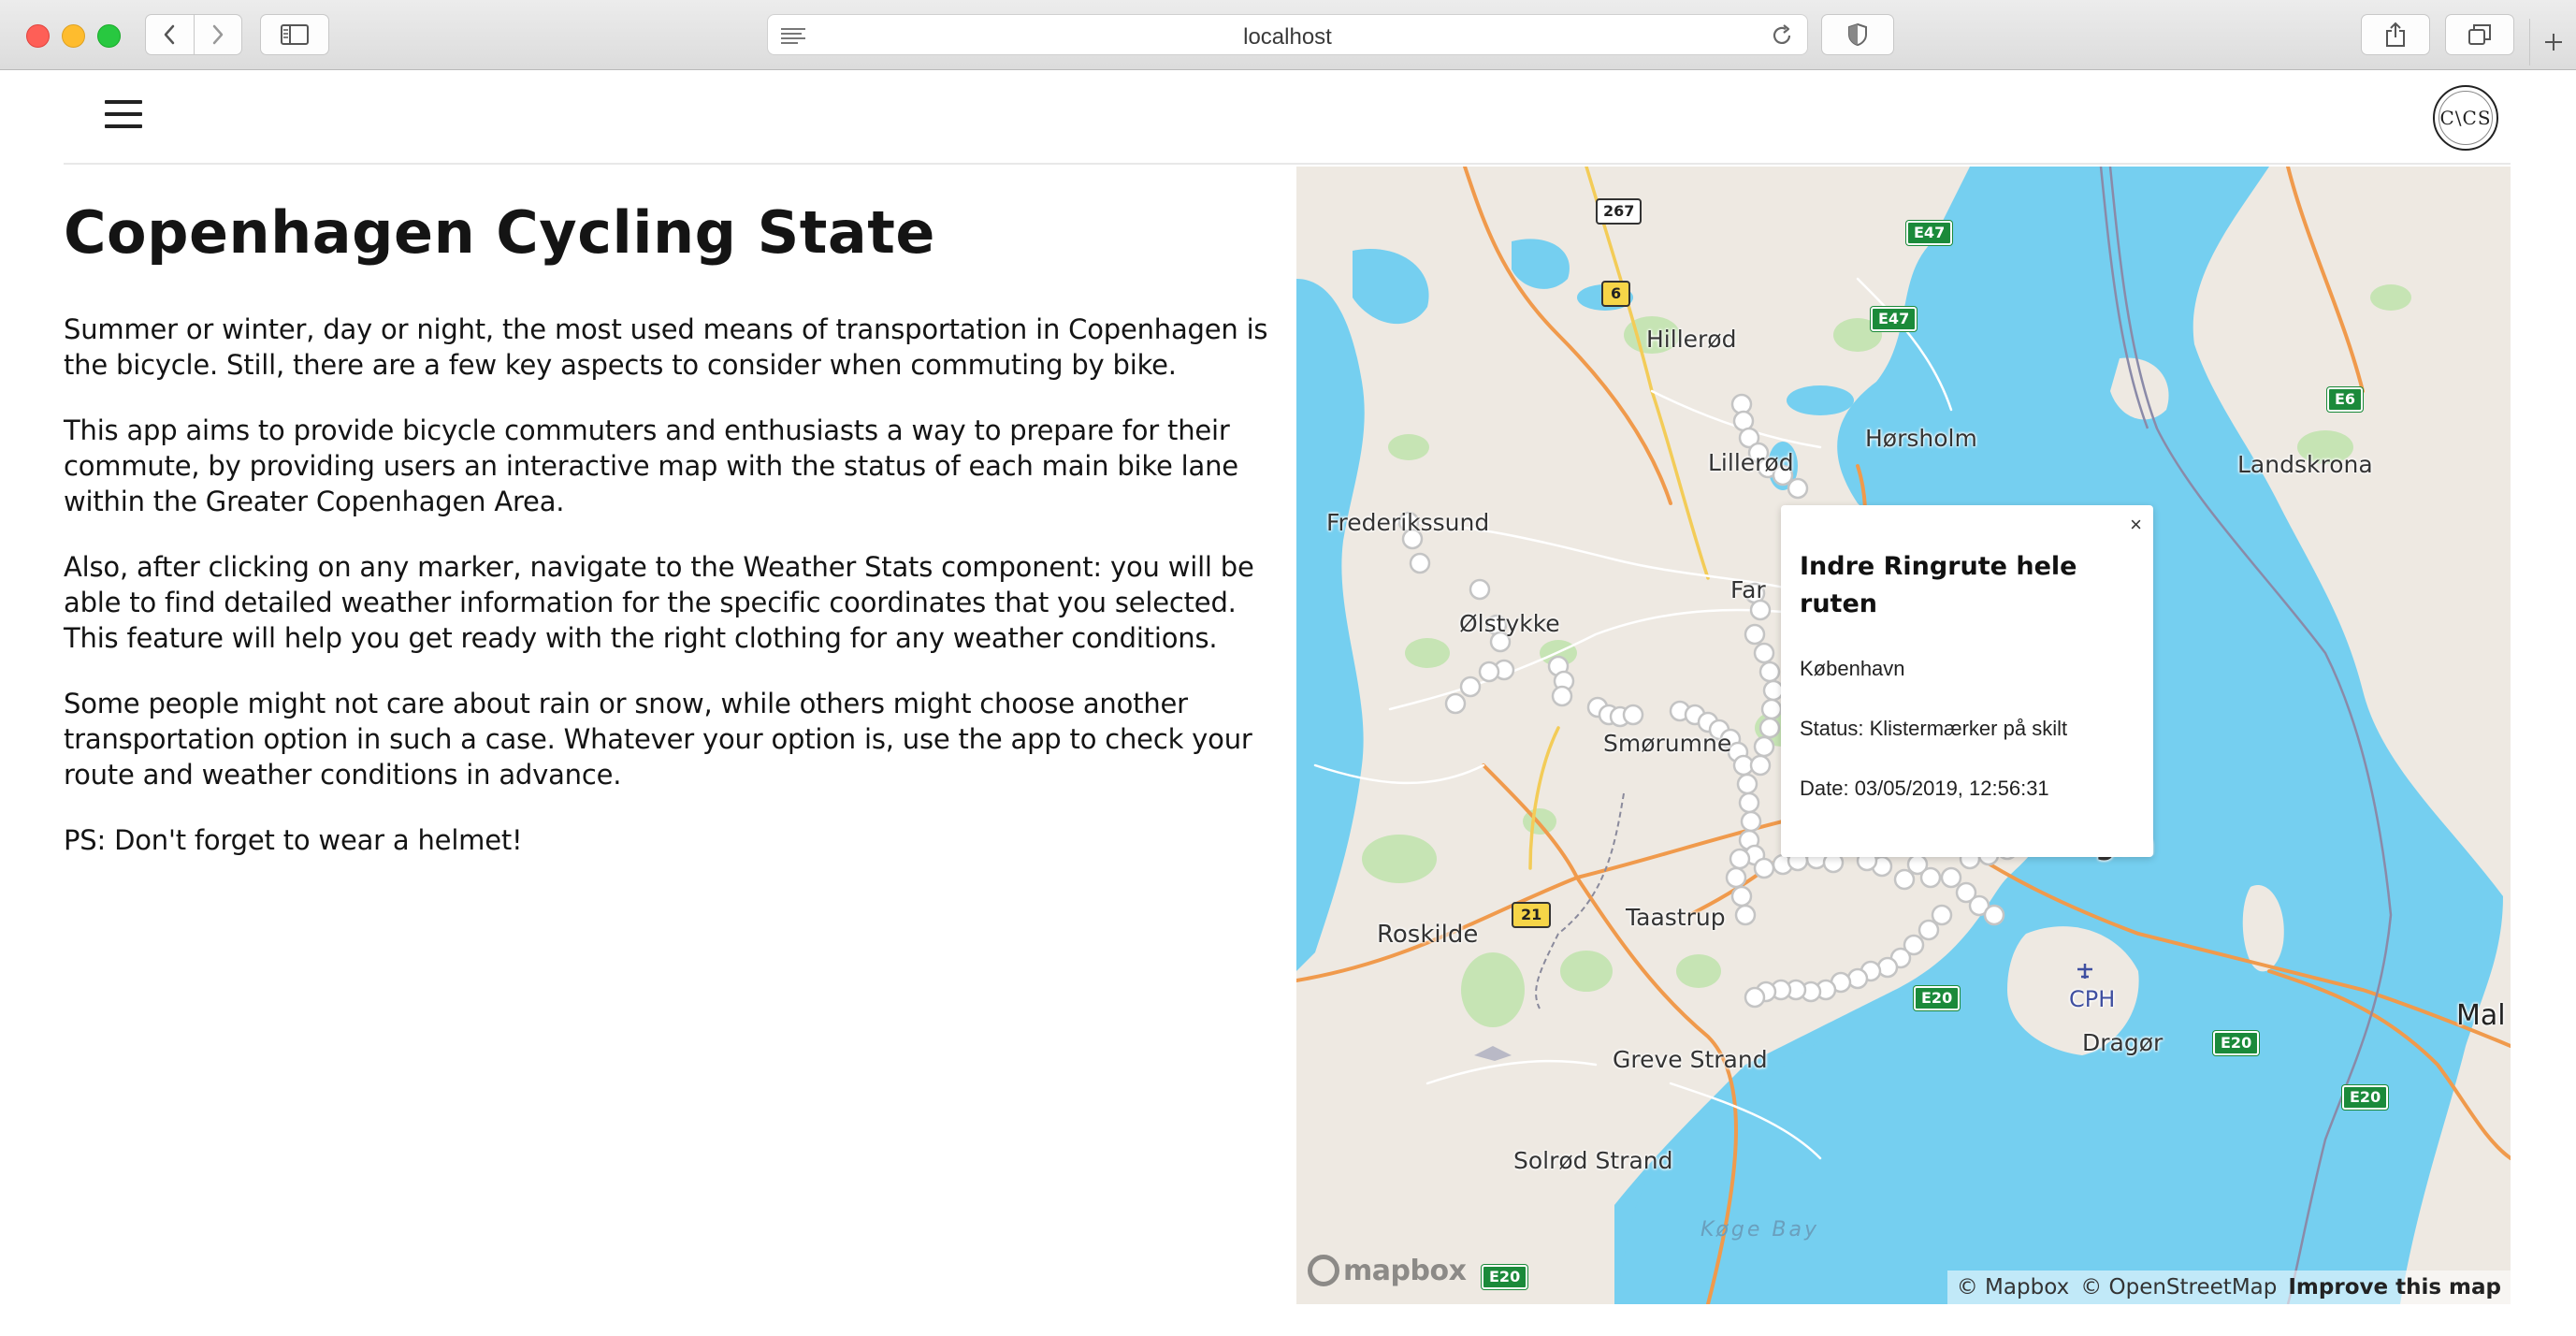  I want to click on menu-button, so click(123, 116).